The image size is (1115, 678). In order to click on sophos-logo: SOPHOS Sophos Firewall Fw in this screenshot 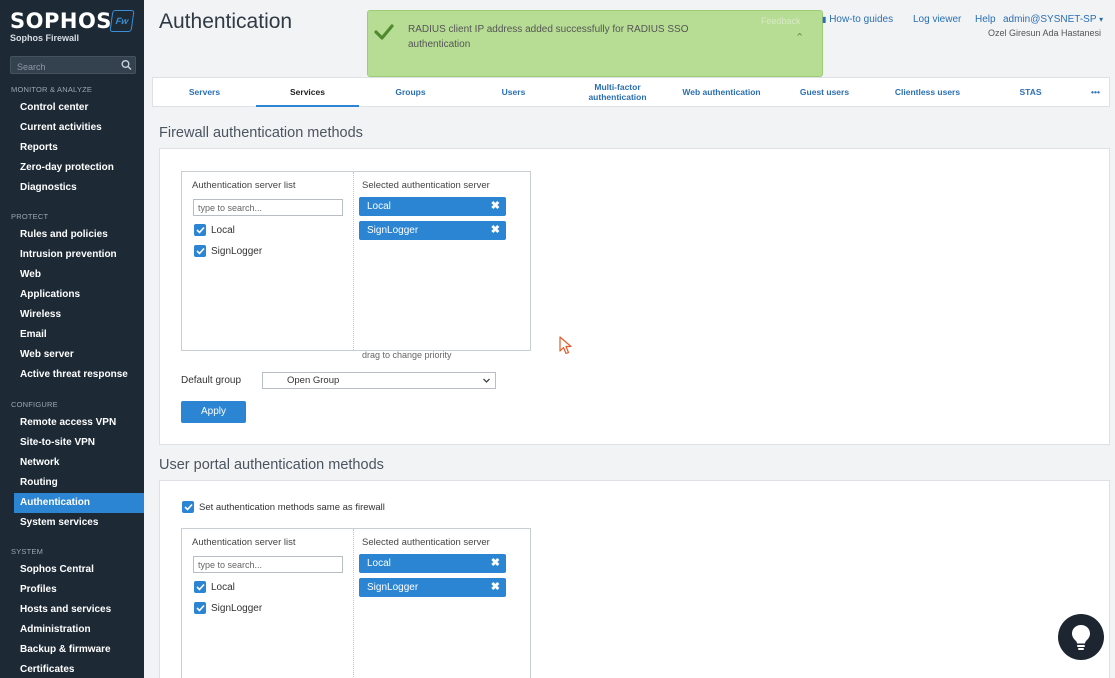, I will do `click(73, 28)`.